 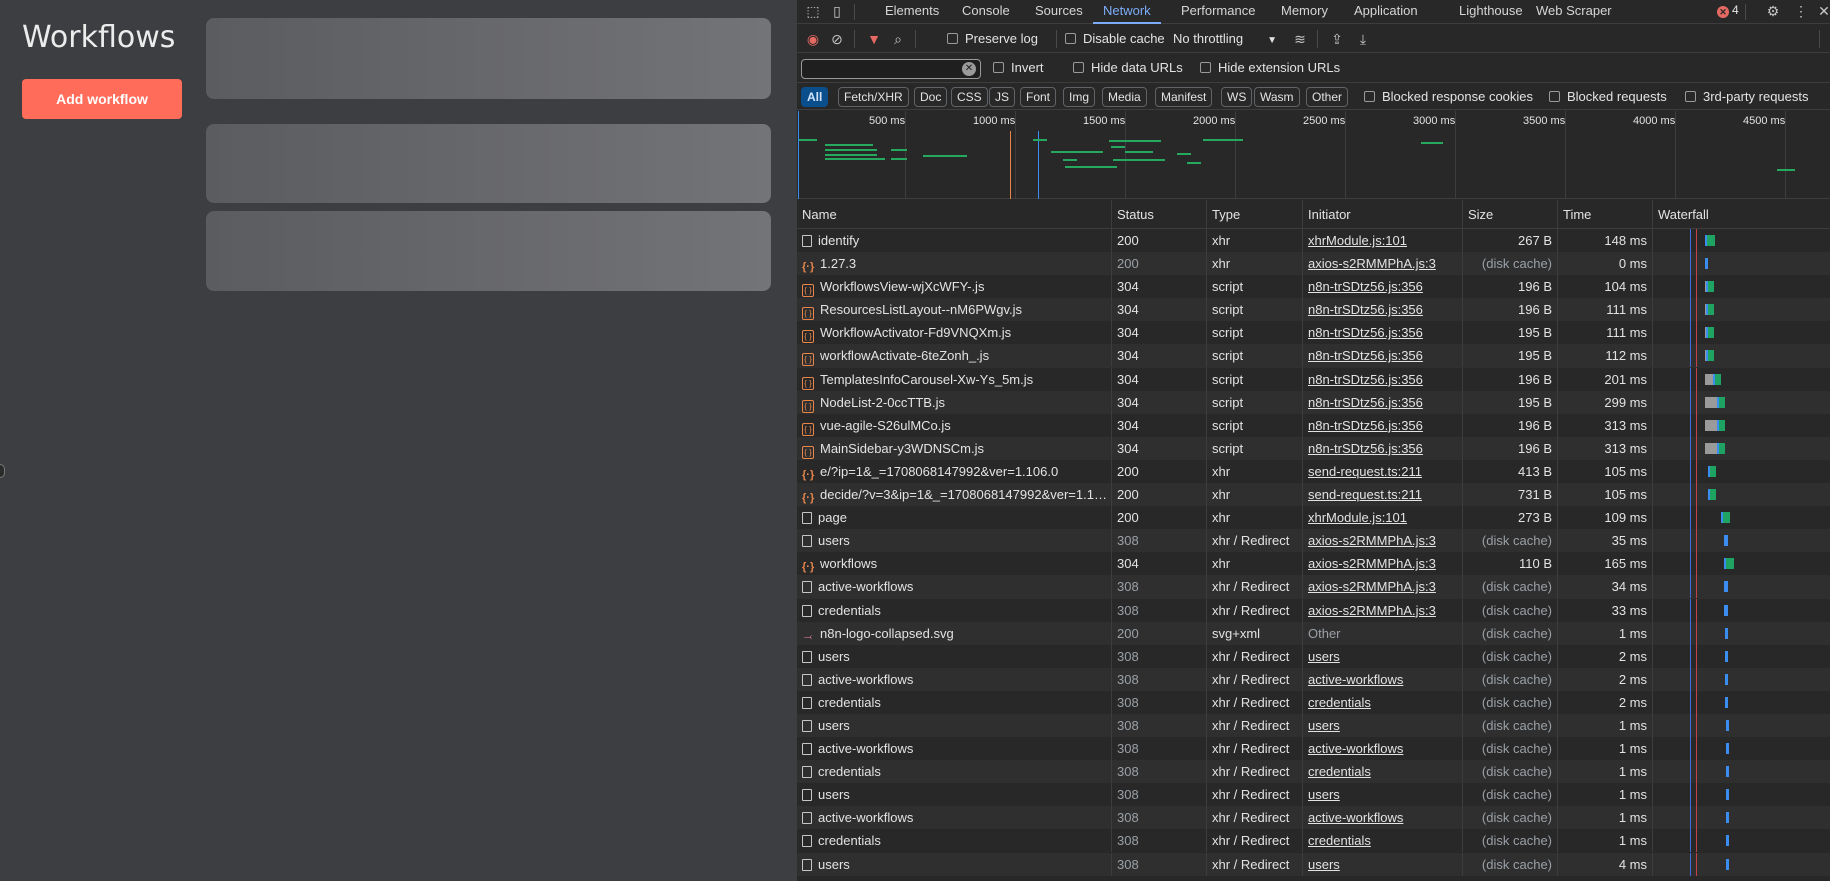 What do you see at coordinates (954, 309) in the screenshot?
I see `request-name-cell: { } ResourcesListLayout--nM6PWgv.js` at bounding box center [954, 309].